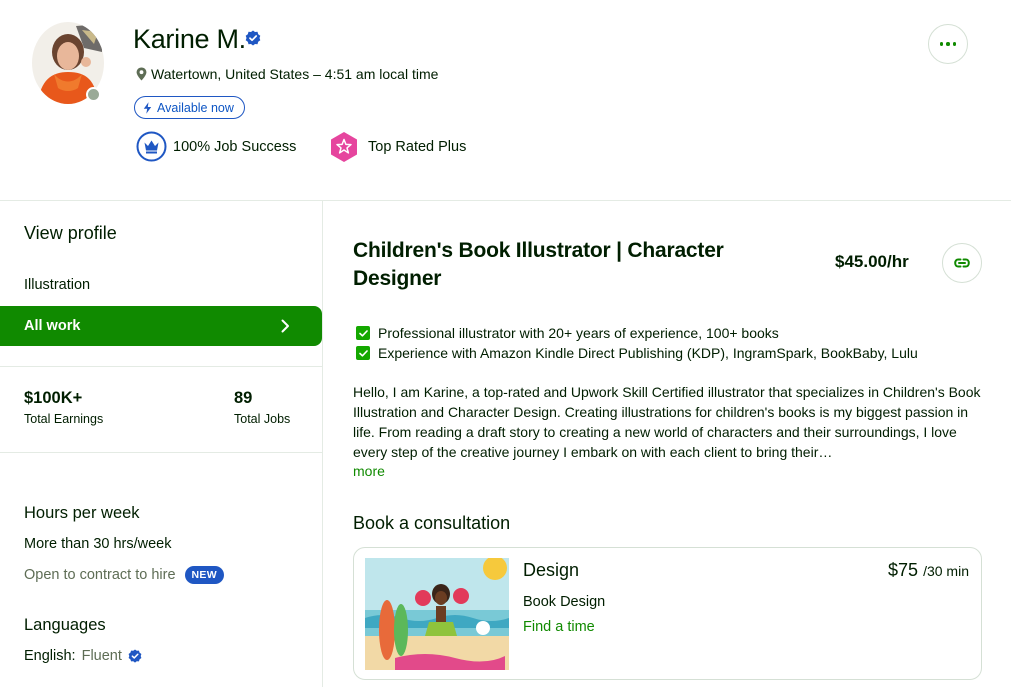  What do you see at coordinates (235, 146) in the screenshot?
I see `job-success-label: 100% Job Success` at bounding box center [235, 146].